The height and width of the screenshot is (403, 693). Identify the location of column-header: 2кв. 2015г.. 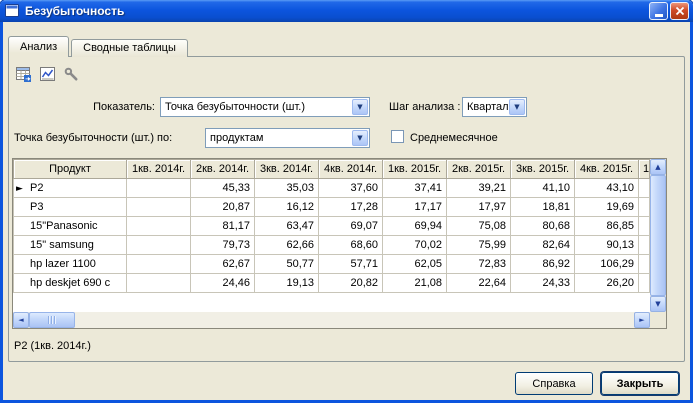
(478, 169).